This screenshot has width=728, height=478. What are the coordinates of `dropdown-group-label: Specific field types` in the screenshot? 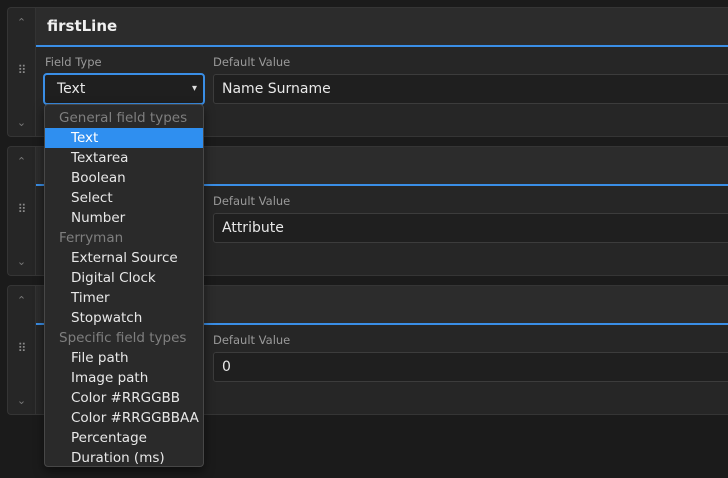 It's located at (123, 338).